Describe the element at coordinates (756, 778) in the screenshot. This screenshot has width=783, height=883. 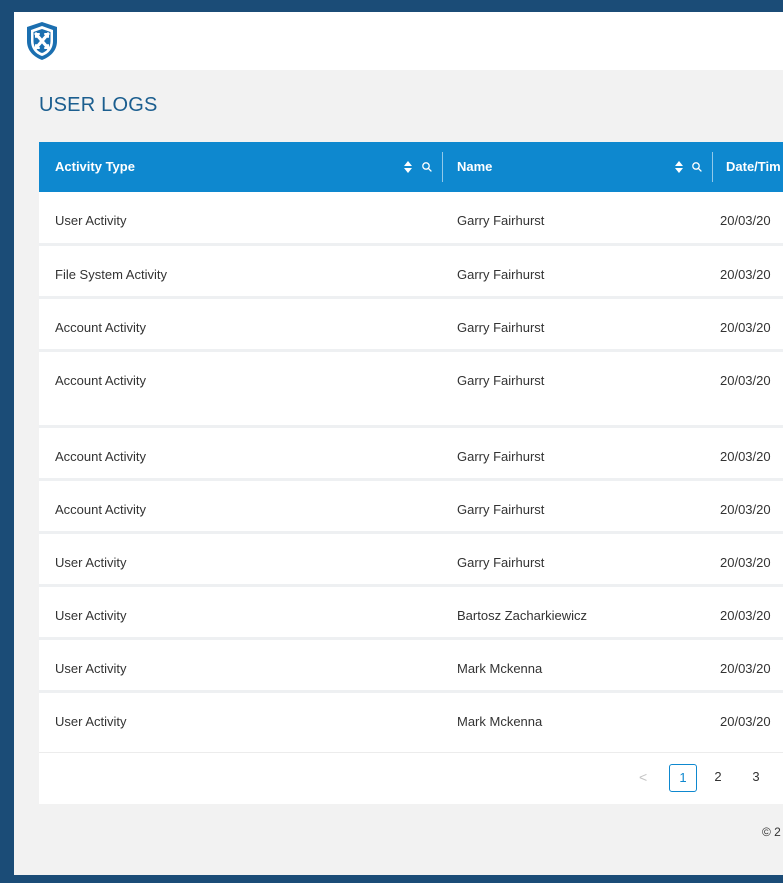
I see `page-button-3: 3` at that location.